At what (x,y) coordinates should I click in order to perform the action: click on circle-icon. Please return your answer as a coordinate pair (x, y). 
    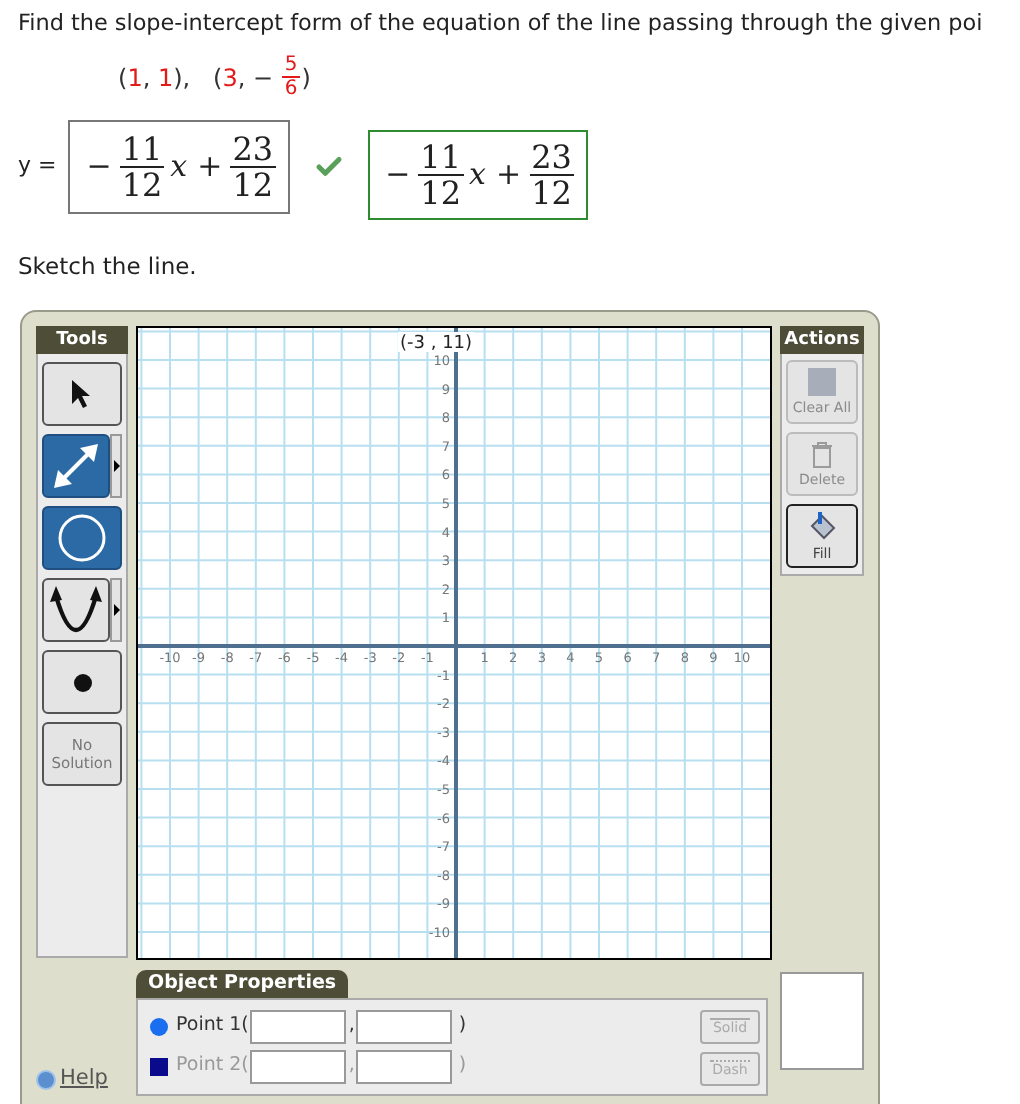
    Looking at the image, I should click on (82, 538).